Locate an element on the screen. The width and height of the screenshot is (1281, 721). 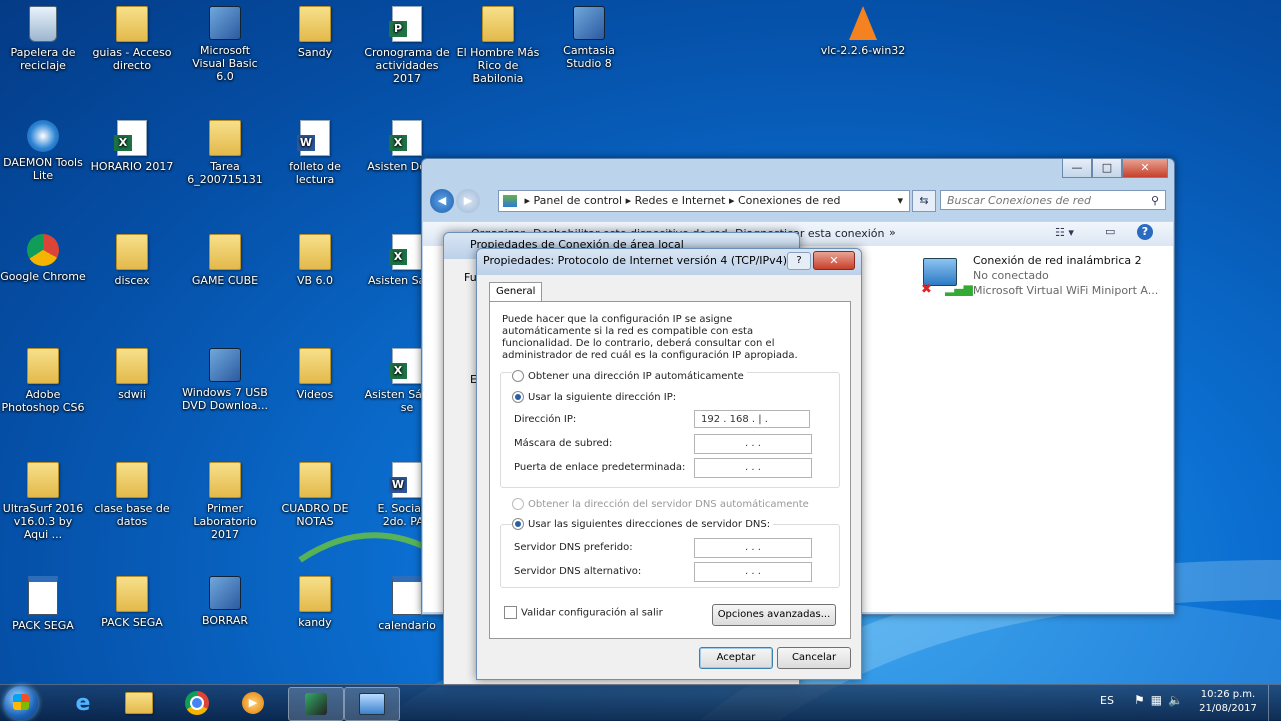
chevron-right-icon: ▸ is located at coordinates (733, 200).